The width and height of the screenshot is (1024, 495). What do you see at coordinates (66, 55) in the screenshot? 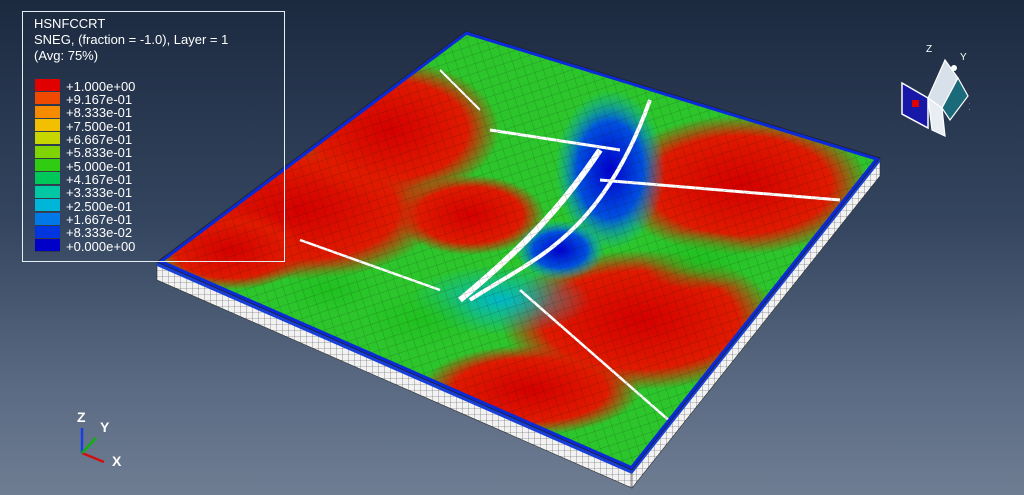
I see `legend-averaging-label: (Avg: 75%)` at bounding box center [66, 55].